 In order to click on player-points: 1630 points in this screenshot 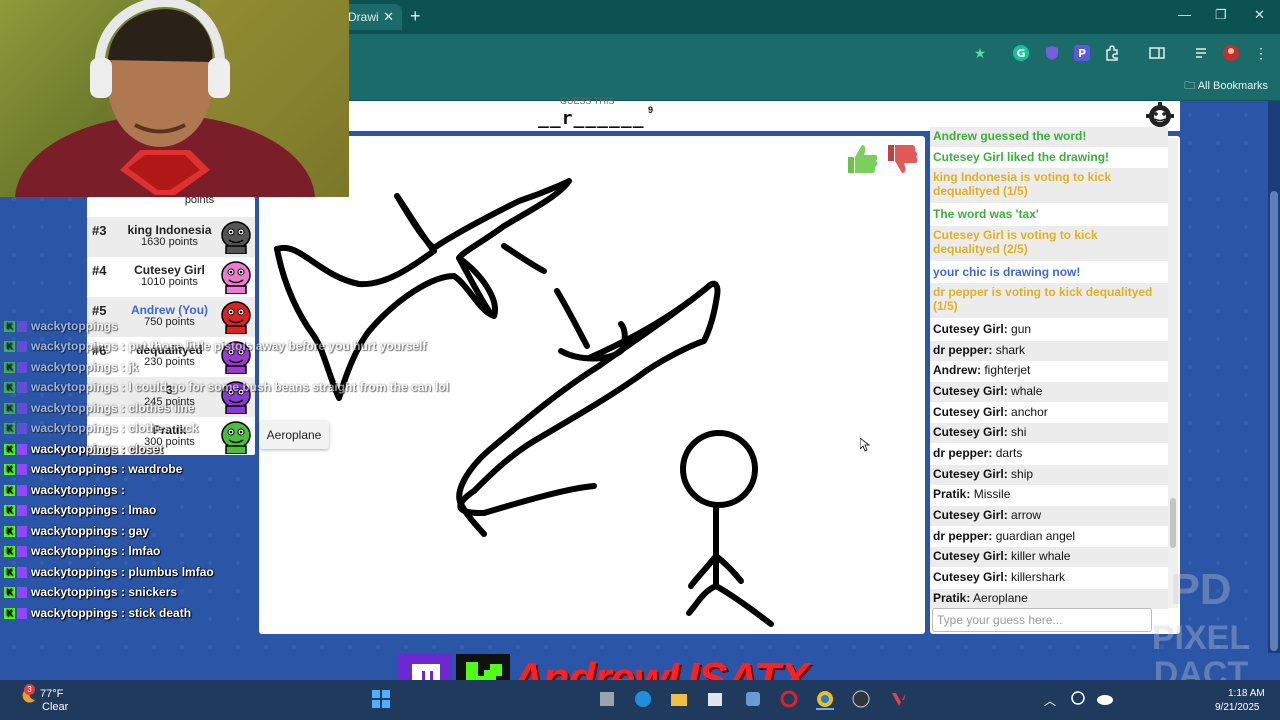, I will do `click(169, 242)`.